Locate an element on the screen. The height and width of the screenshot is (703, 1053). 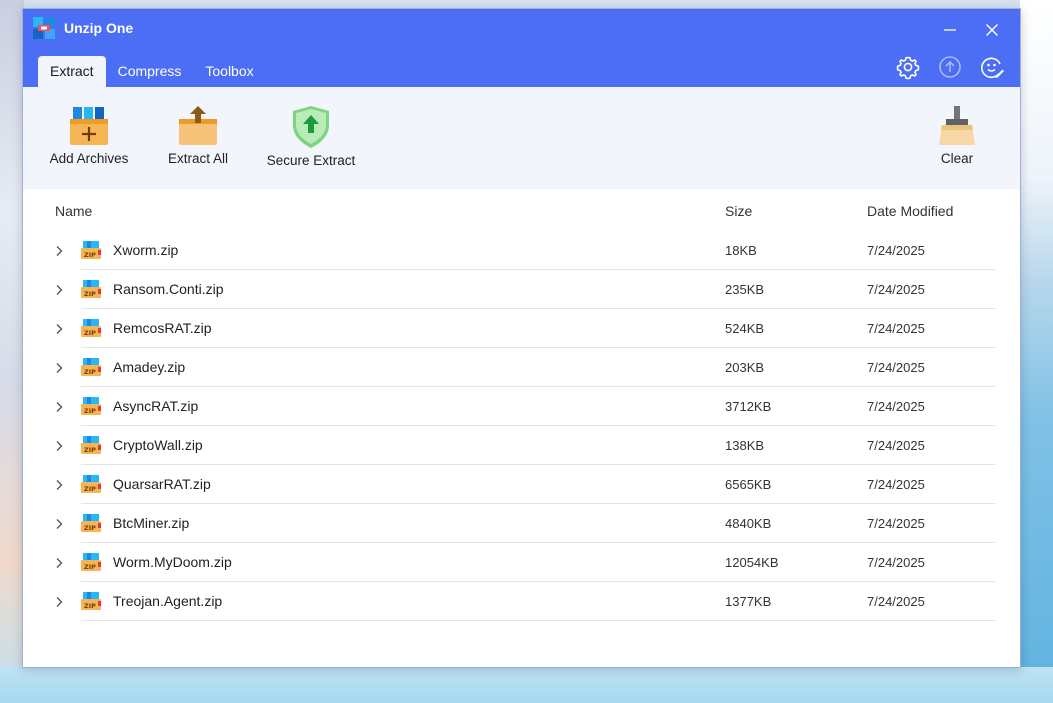
file-name: QuarsarRAT.zip is located at coordinates (162, 484).